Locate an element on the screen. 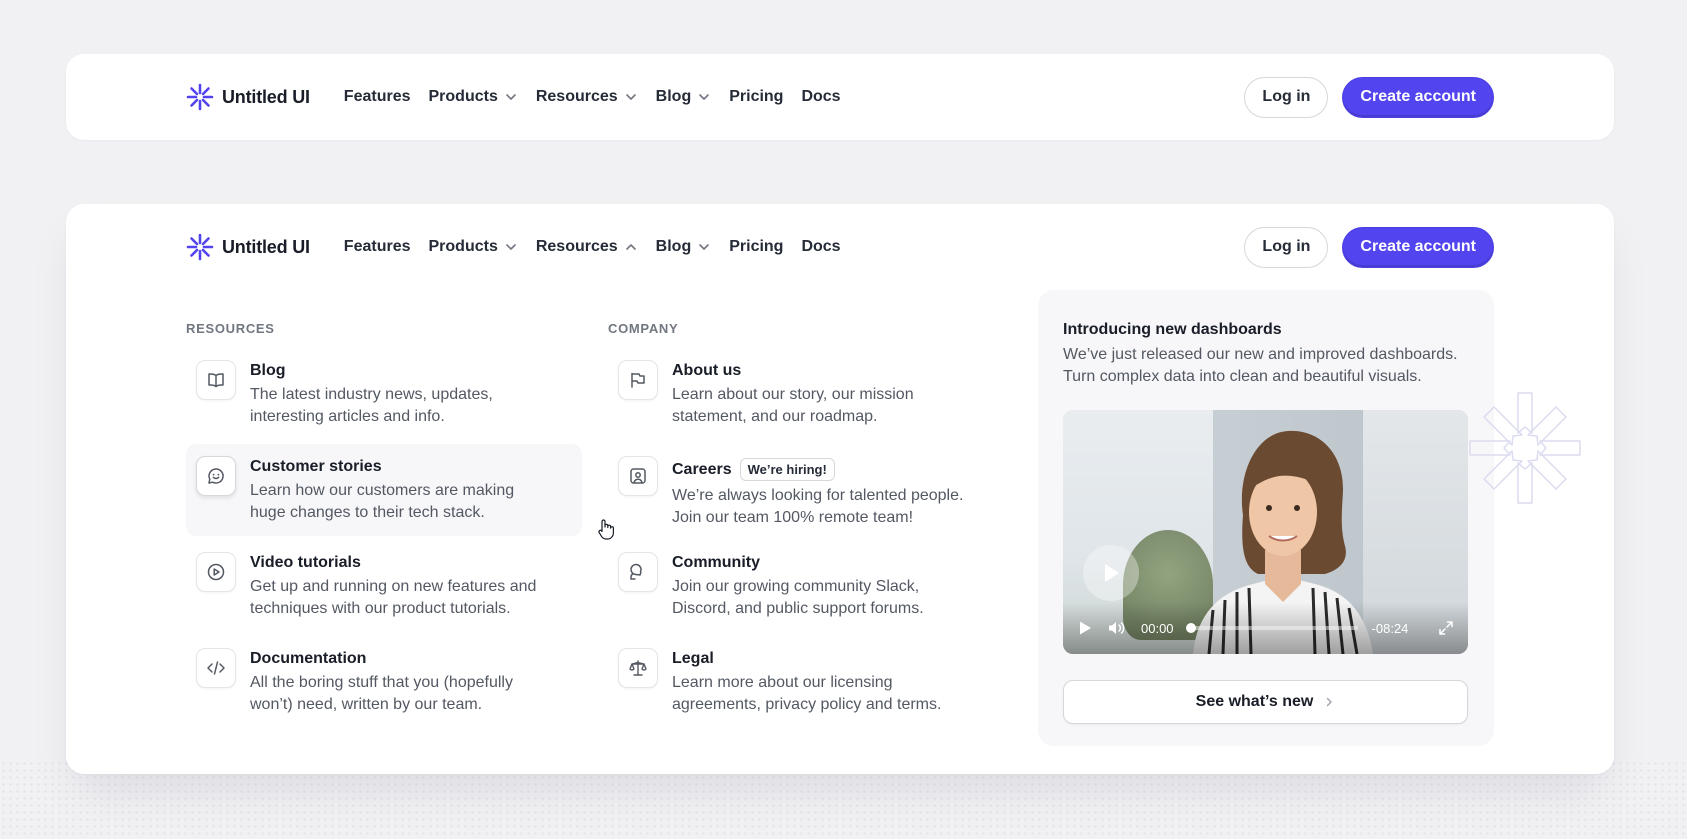 This screenshot has height=839, width=1687. current-time: 00:00 is located at coordinates (1157, 628).